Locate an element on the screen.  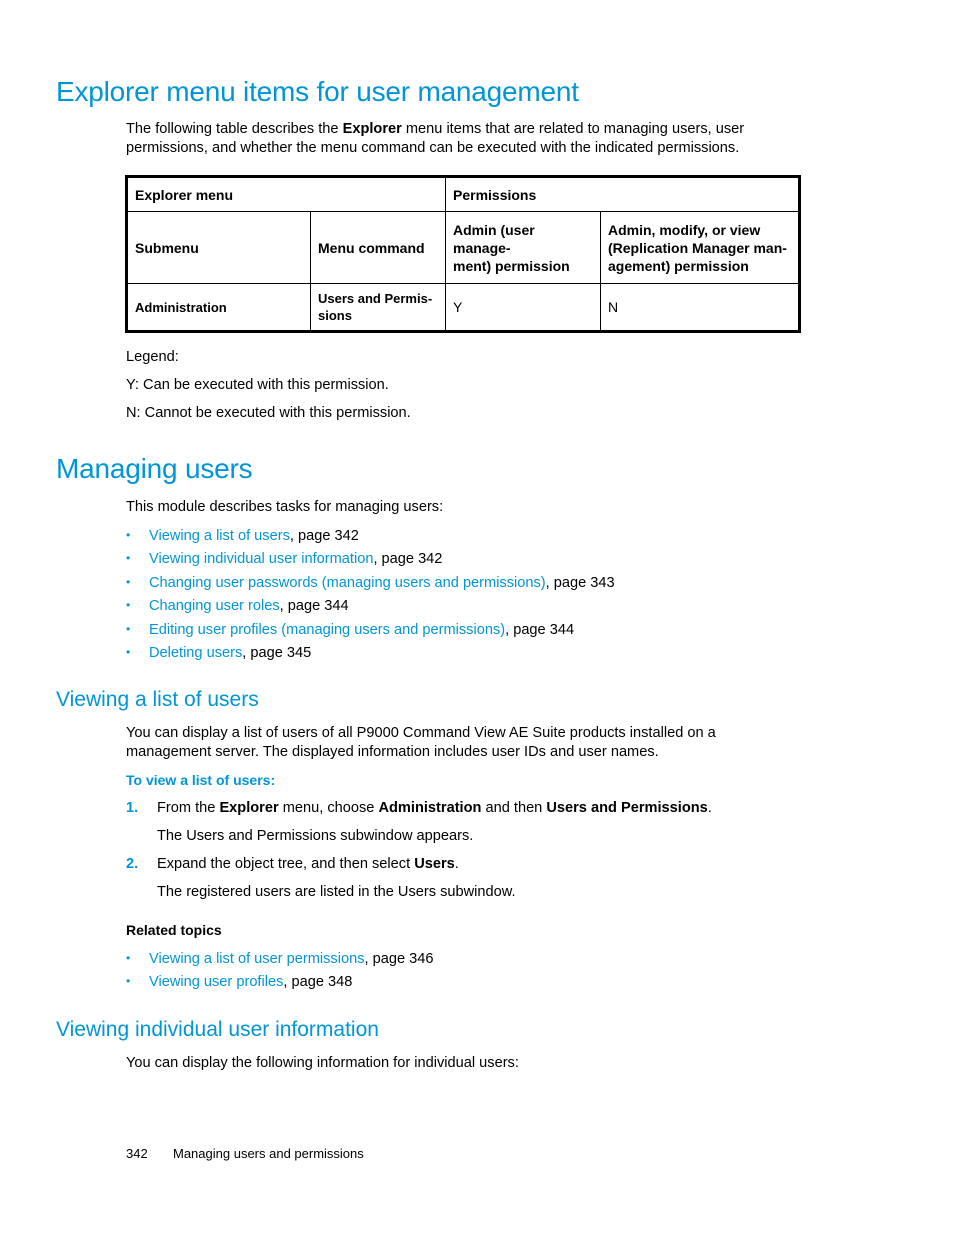
step-bold: Users is located at coordinates (434, 864).